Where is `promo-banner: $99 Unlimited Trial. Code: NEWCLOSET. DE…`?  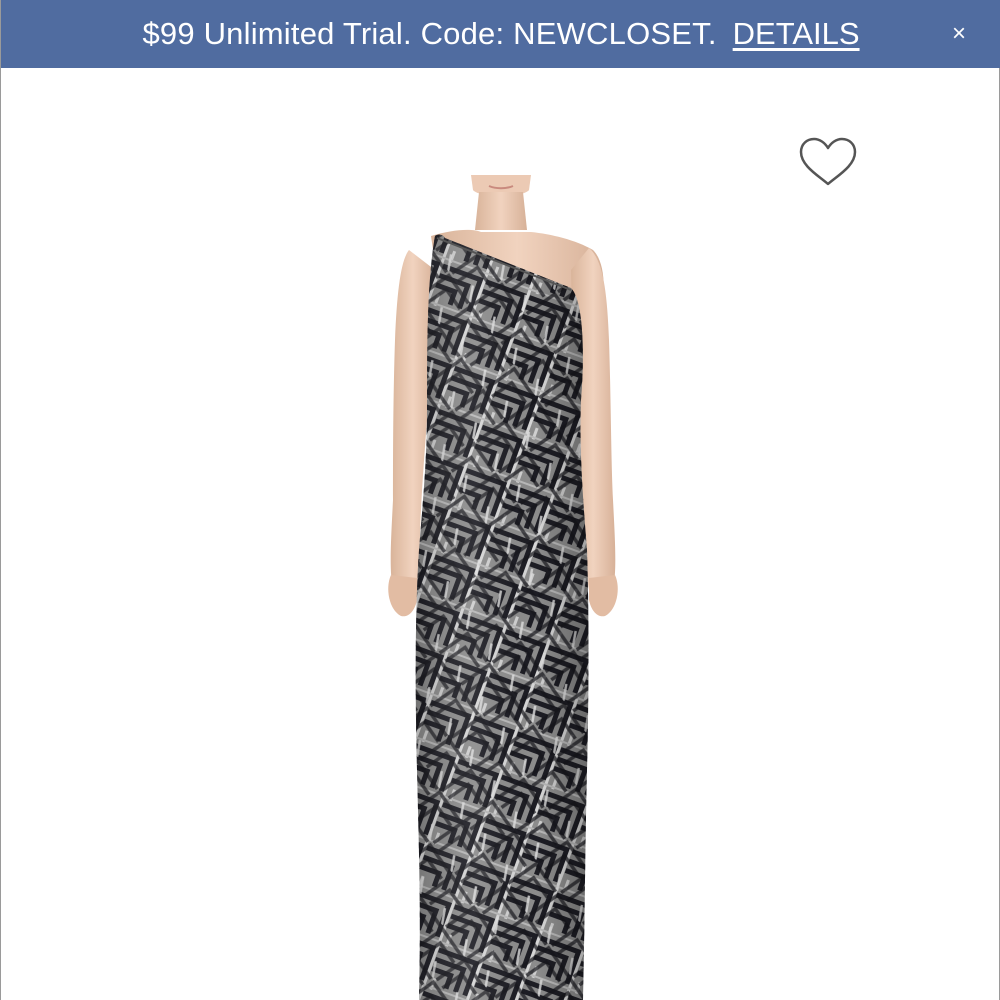
promo-banner: $99 Unlimited Trial. Code: NEWCLOSET. DE… is located at coordinates (500, 34).